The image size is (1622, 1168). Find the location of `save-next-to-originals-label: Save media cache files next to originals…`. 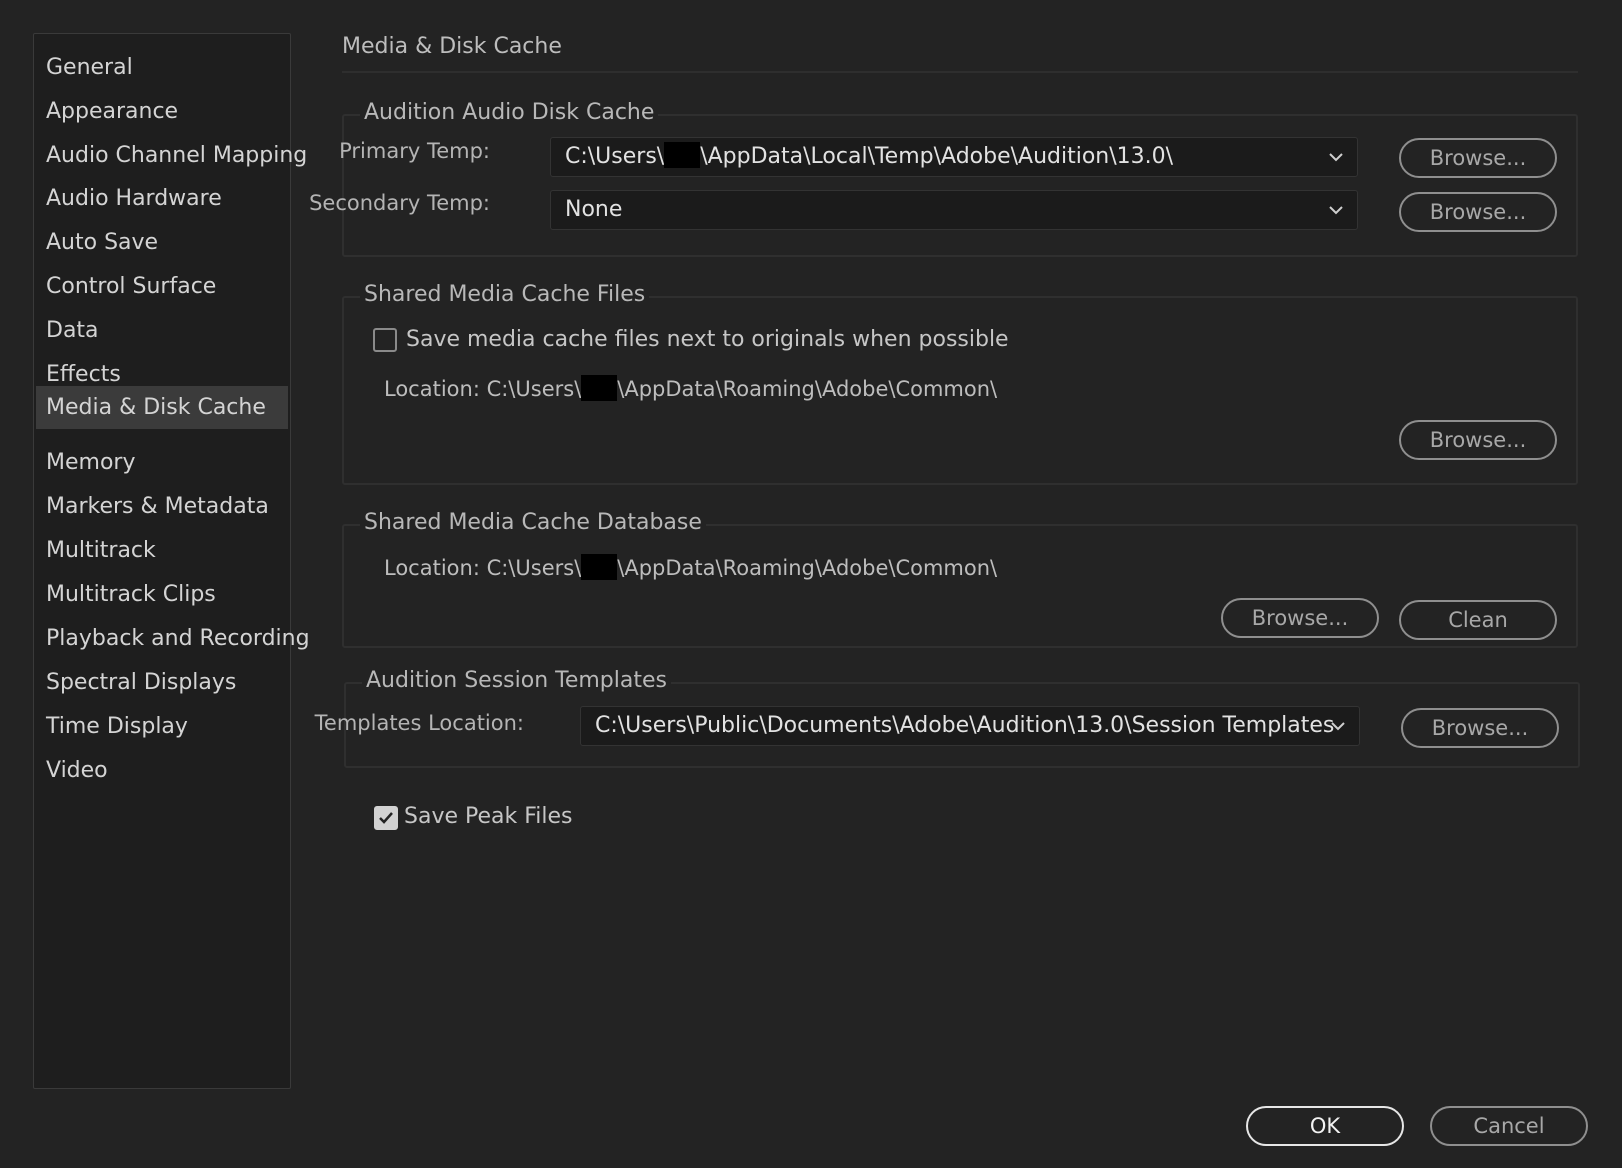

save-next-to-originals-label: Save media cache files next to originals… is located at coordinates (707, 339).